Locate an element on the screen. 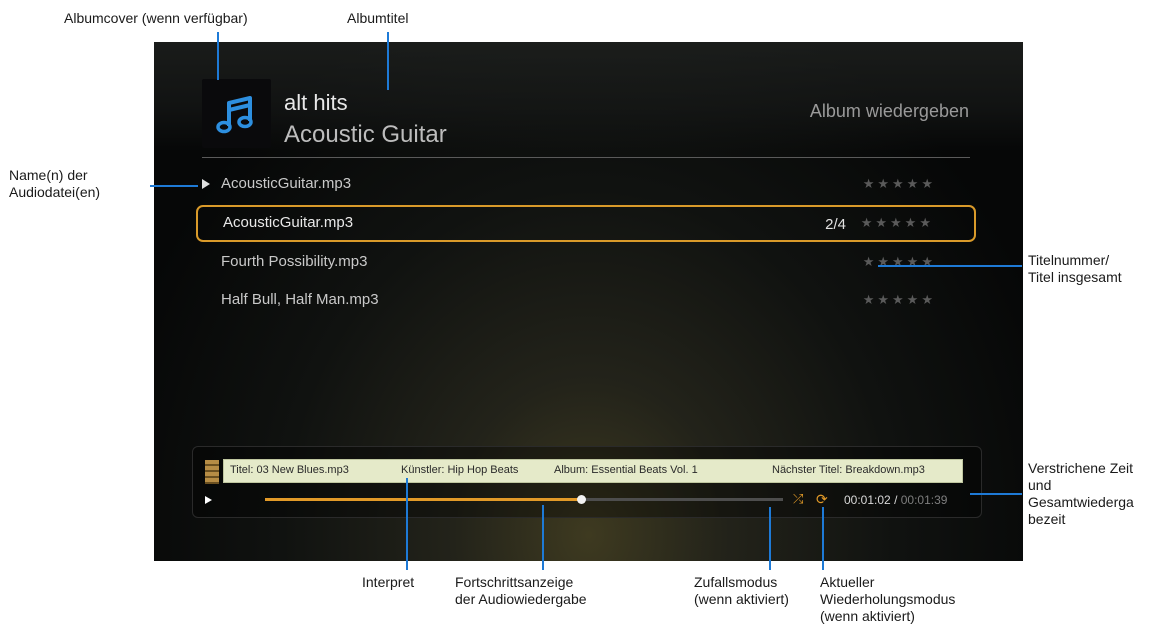  ticker-next: Nächster Titel: Breakdown.mp3 is located at coordinates (848, 470).